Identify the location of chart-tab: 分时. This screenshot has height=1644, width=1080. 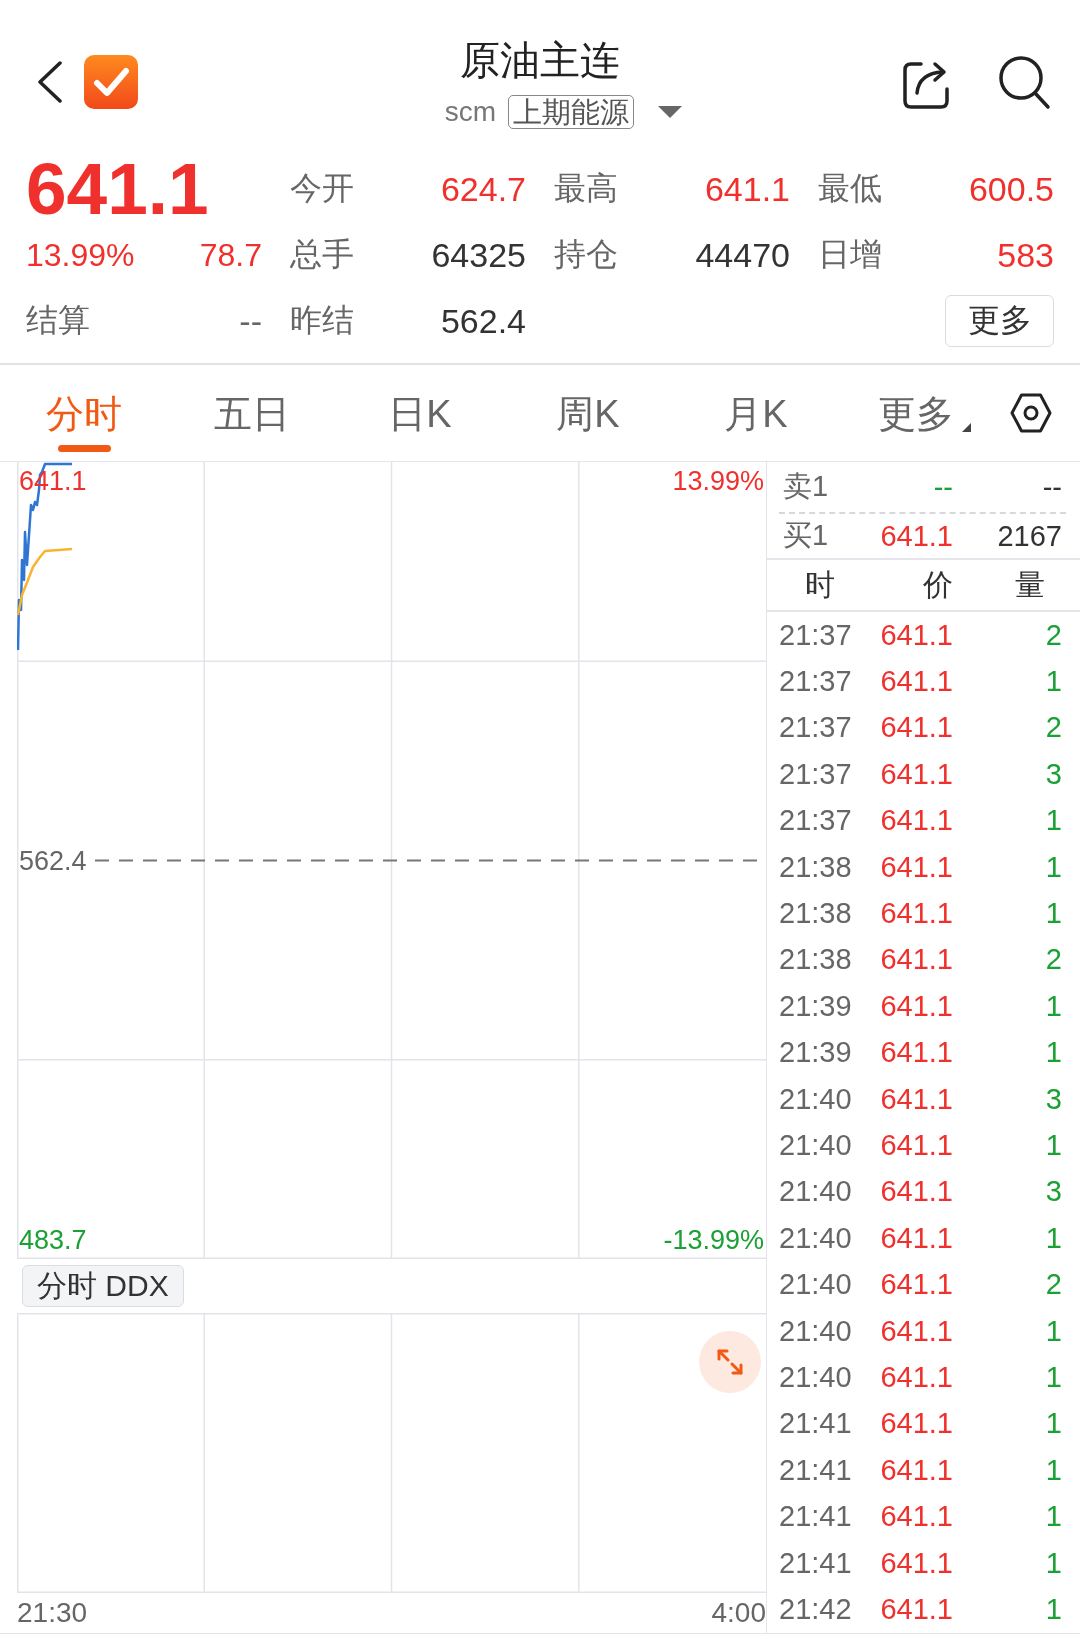
(84, 413).